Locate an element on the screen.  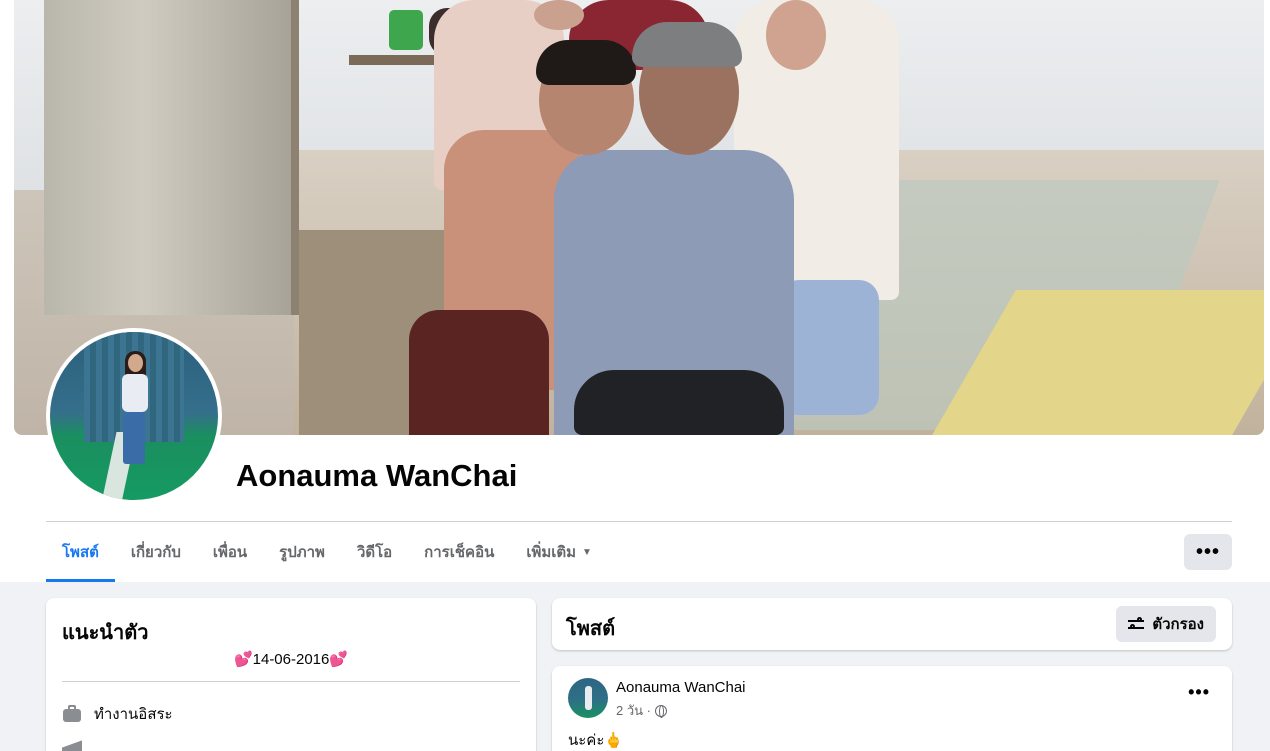
tab-label: วิดีโอ is located at coordinates (374, 552).